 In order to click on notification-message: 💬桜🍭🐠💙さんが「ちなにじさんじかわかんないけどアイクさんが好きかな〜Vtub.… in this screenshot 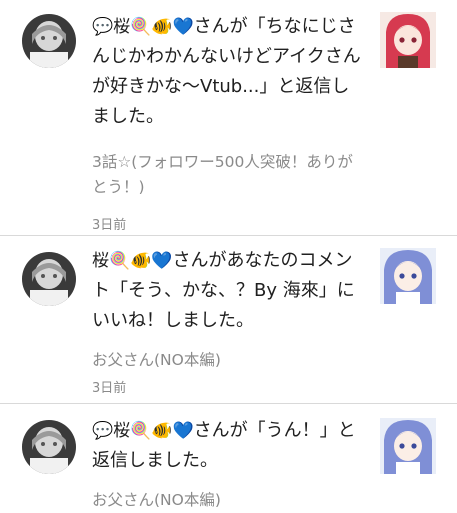, I will do `click(228, 72)`.